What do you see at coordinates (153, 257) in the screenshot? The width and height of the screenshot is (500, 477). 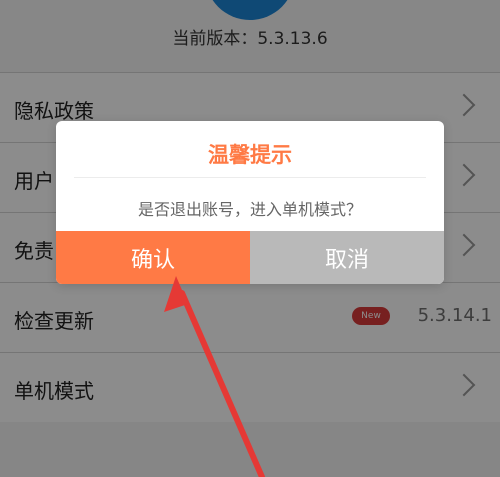 I see `confirm-button: 确认` at bounding box center [153, 257].